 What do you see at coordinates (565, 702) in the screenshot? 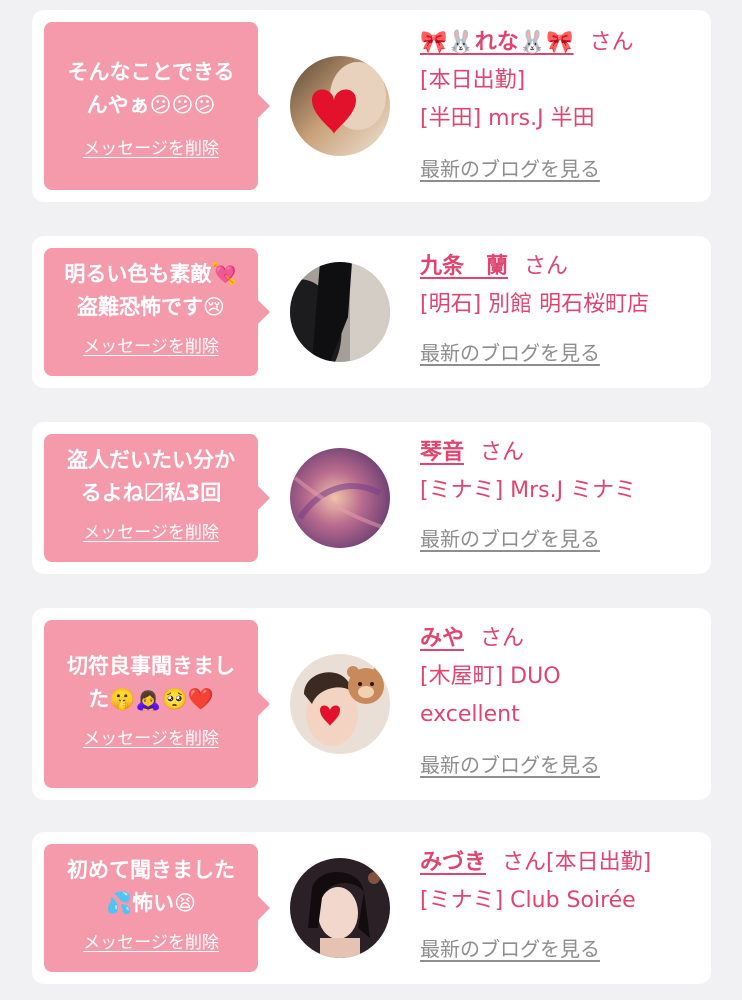
I see `profile-info: みや さん [木屋町] DUO excellent 最新のブログを見る` at bounding box center [565, 702].